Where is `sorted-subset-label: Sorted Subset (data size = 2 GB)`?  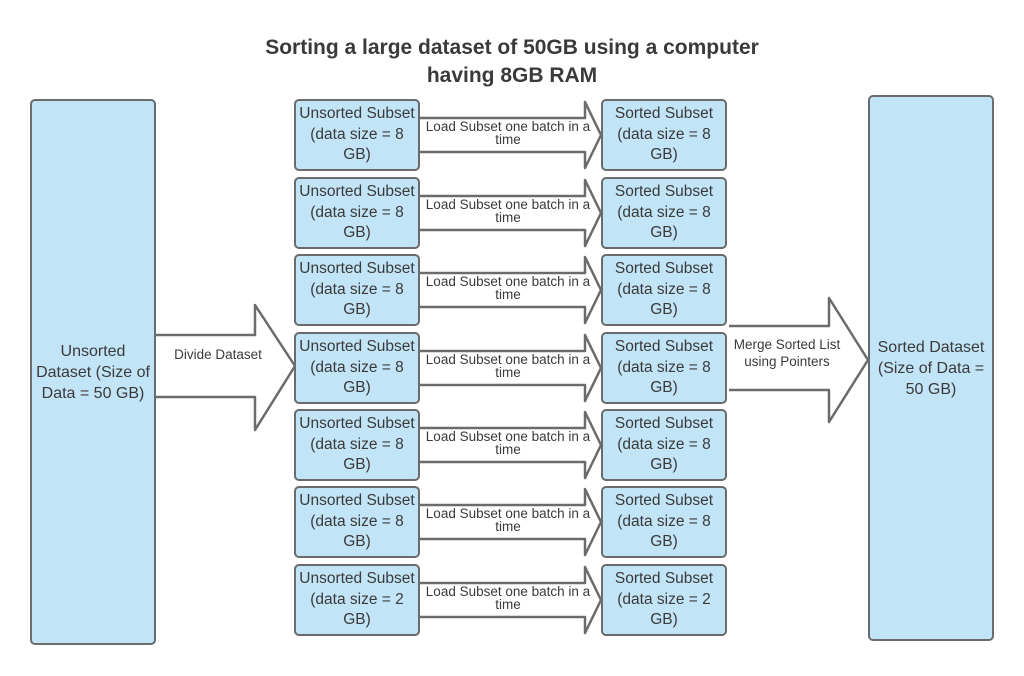 sorted-subset-label: Sorted Subset (data size = 2 GB) is located at coordinates (664, 599).